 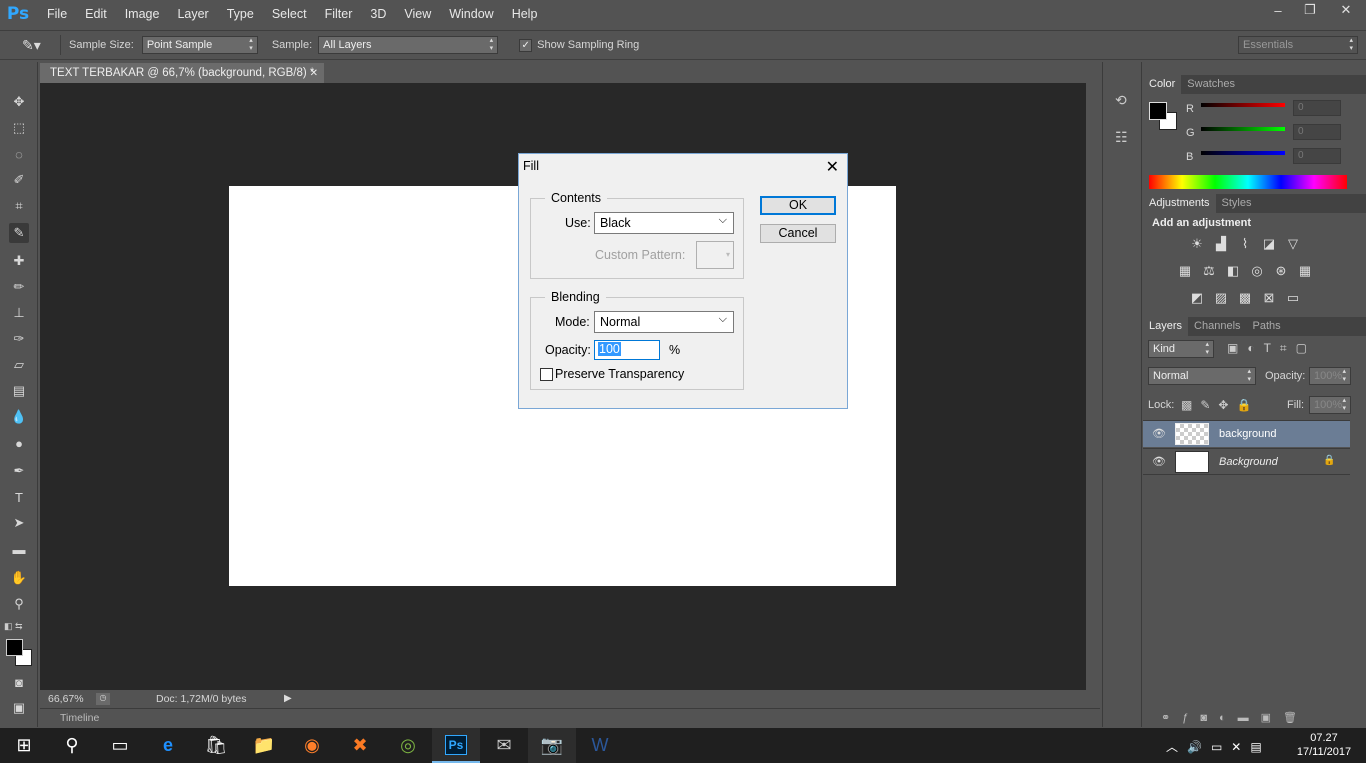 What do you see at coordinates (168, 745) in the screenshot?
I see `edge-browser-icon: e` at bounding box center [168, 745].